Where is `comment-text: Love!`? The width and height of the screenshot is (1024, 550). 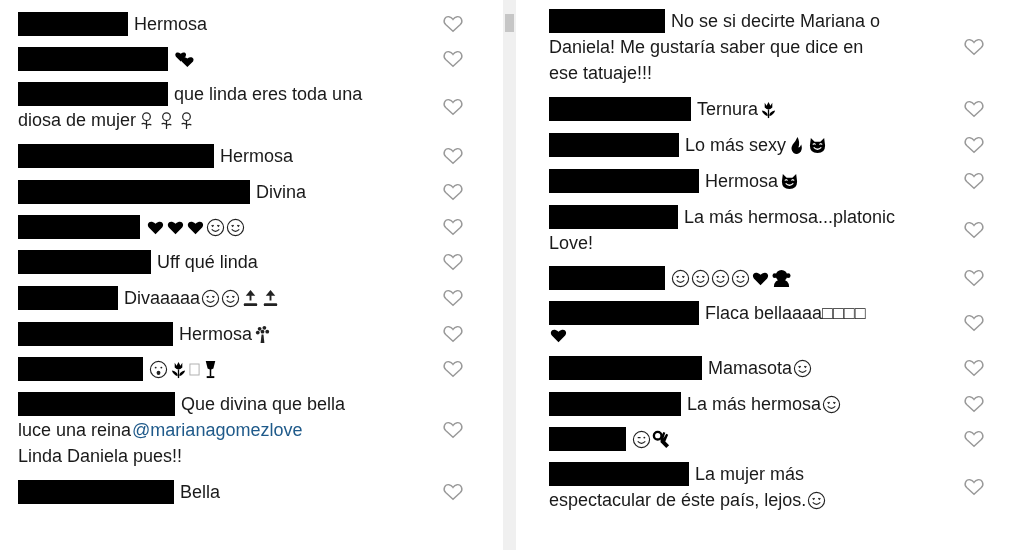
comment-text: Love! is located at coordinates (571, 243).